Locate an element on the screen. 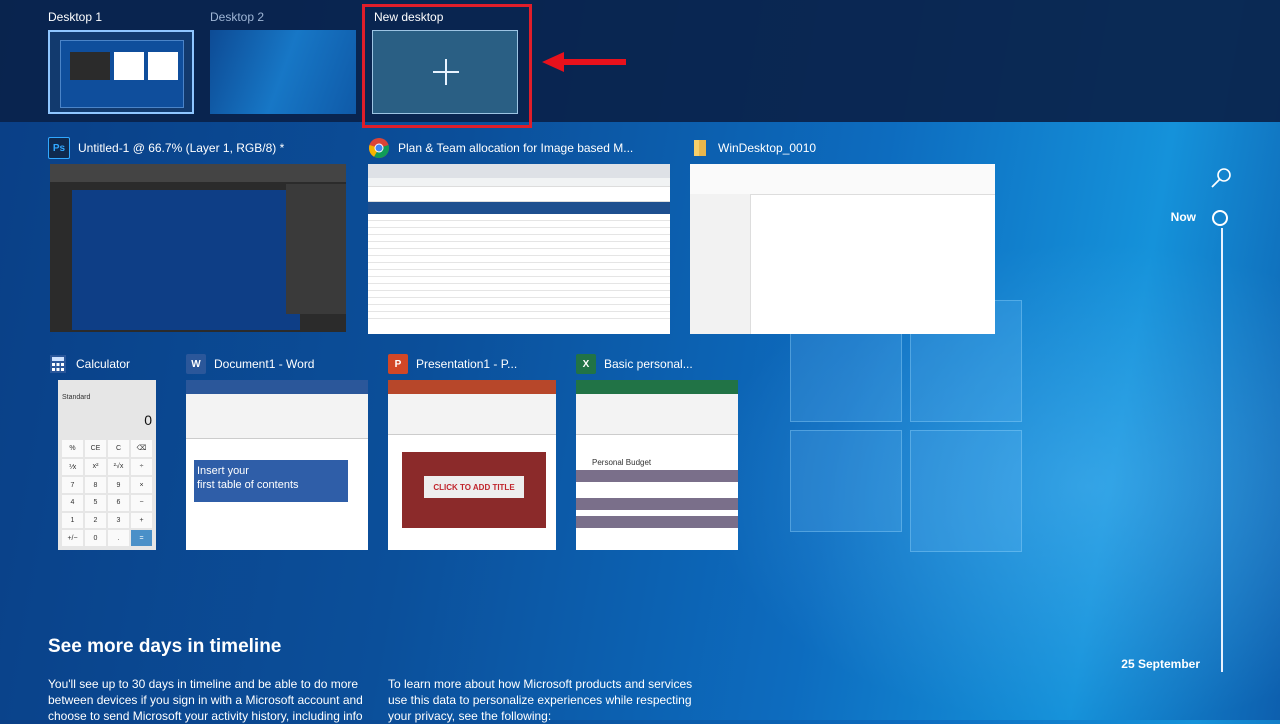 This screenshot has width=1280, height=724. word-banner: Insert your first table of contents is located at coordinates (271, 481).